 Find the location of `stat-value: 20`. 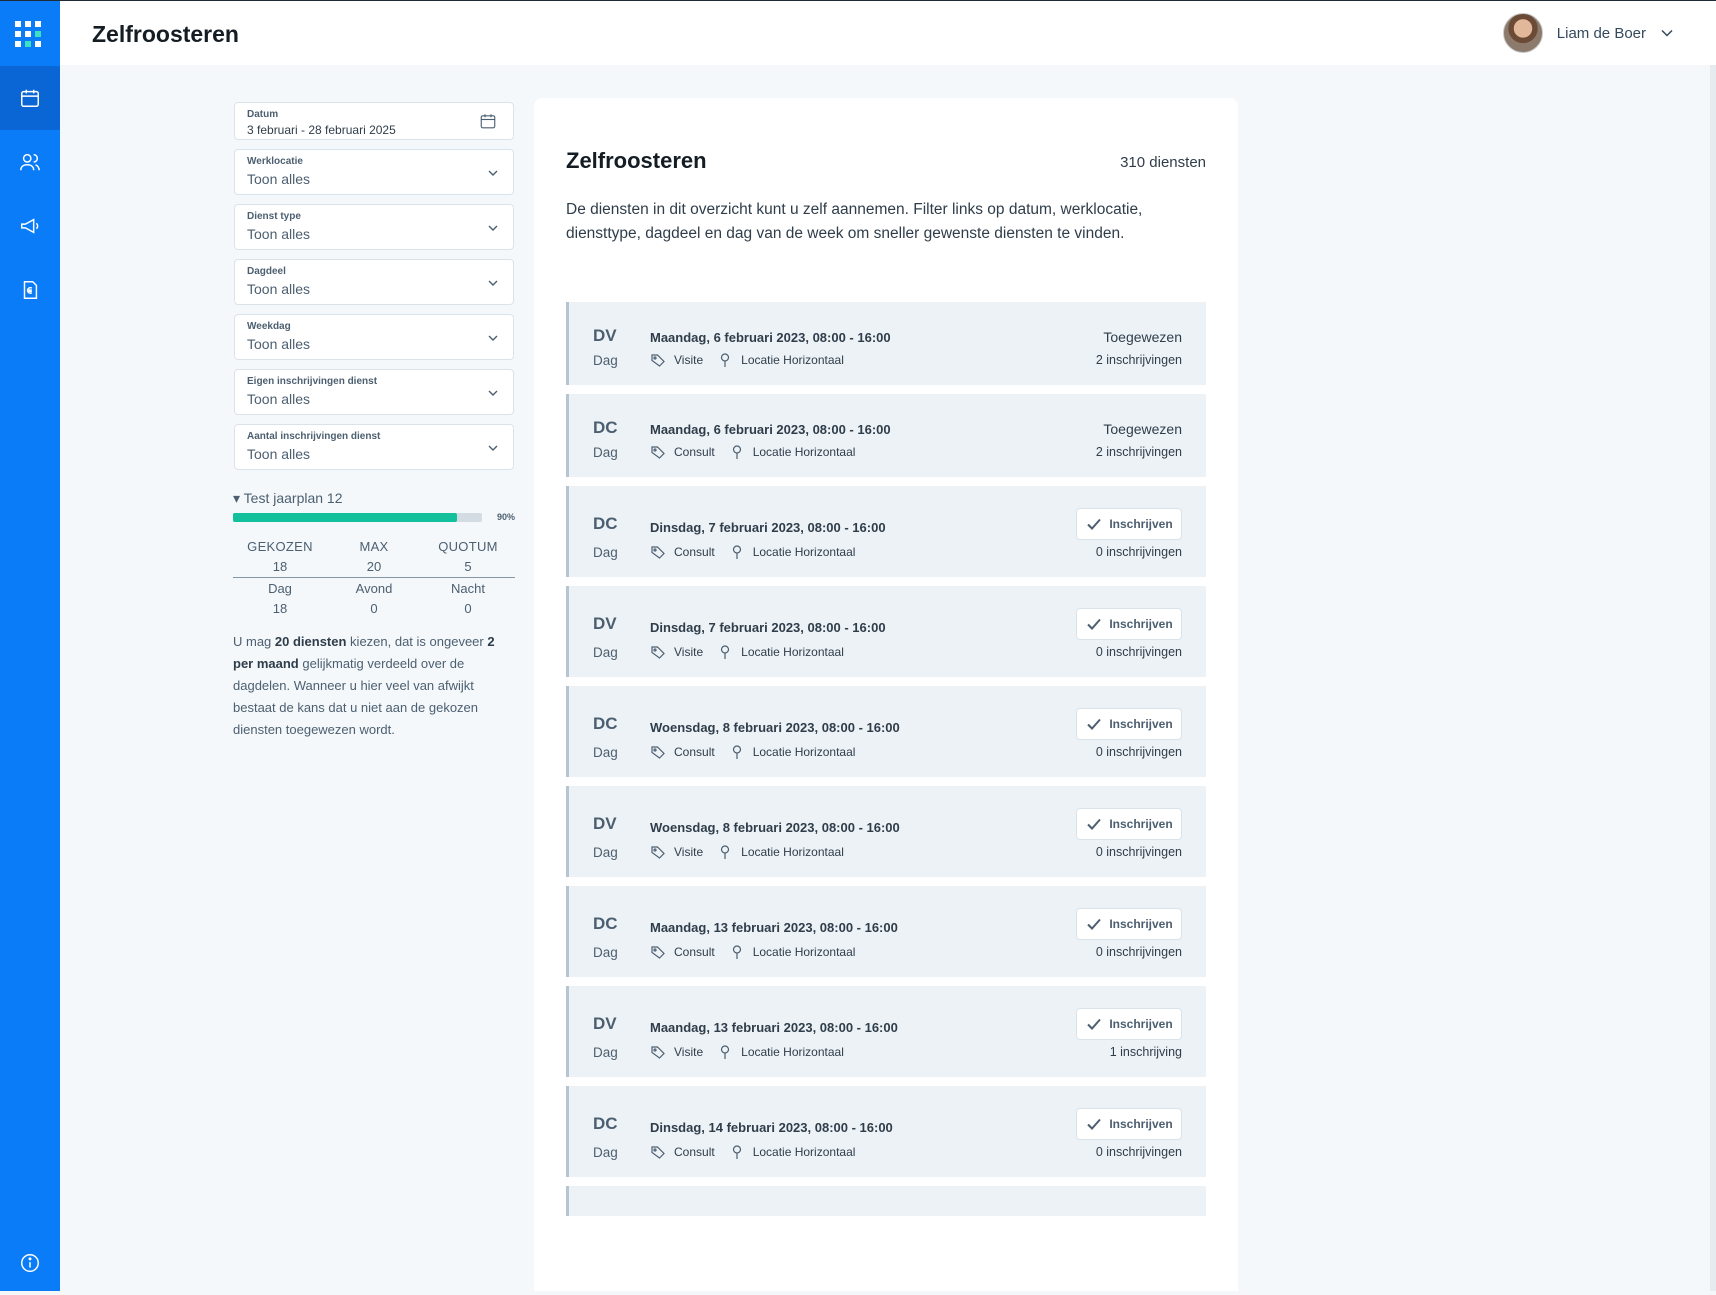

stat-value: 20 is located at coordinates (374, 566).